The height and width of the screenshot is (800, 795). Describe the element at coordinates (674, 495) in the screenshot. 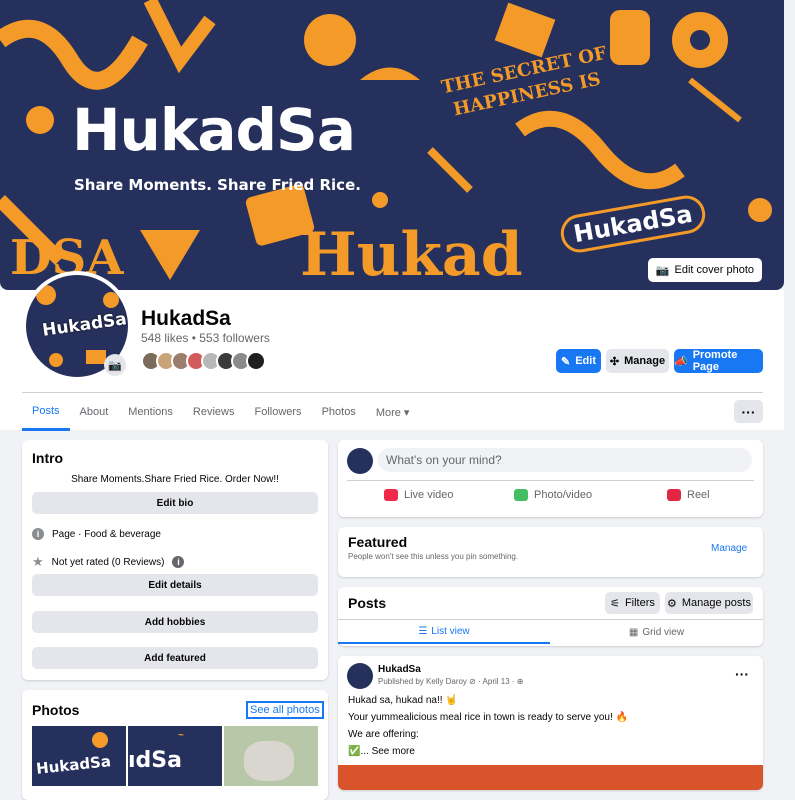

I see `reel-icon` at that location.